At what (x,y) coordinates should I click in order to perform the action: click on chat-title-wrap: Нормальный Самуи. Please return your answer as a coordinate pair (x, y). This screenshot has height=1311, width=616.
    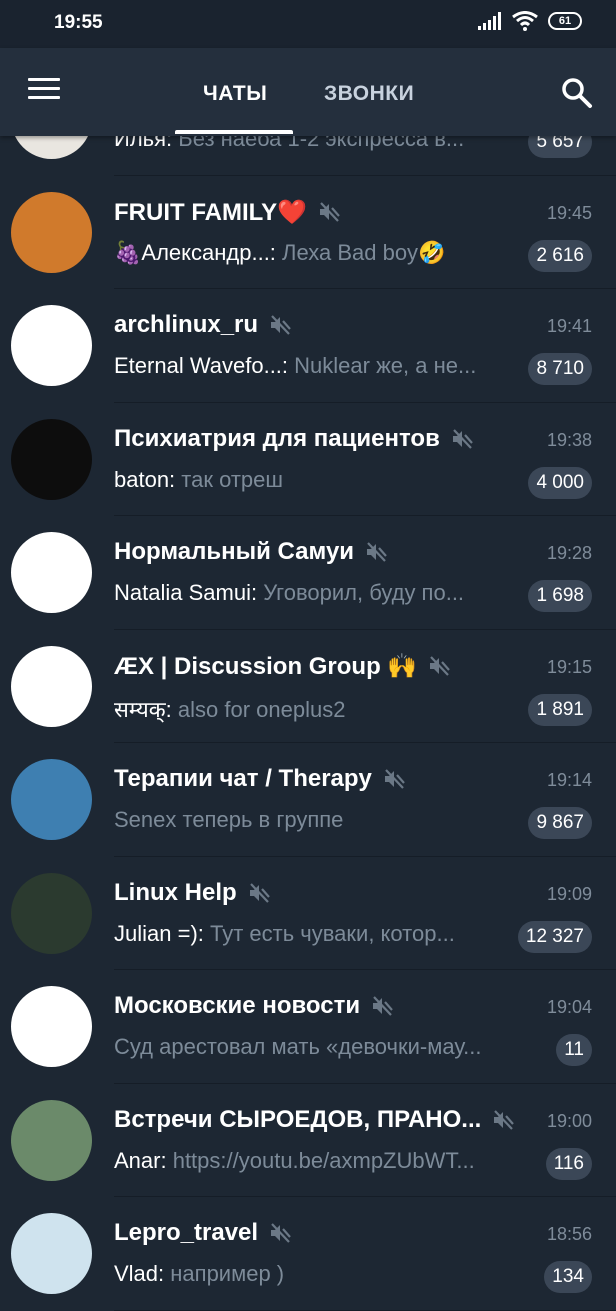
    Looking at the image, I should click on (251, 552).